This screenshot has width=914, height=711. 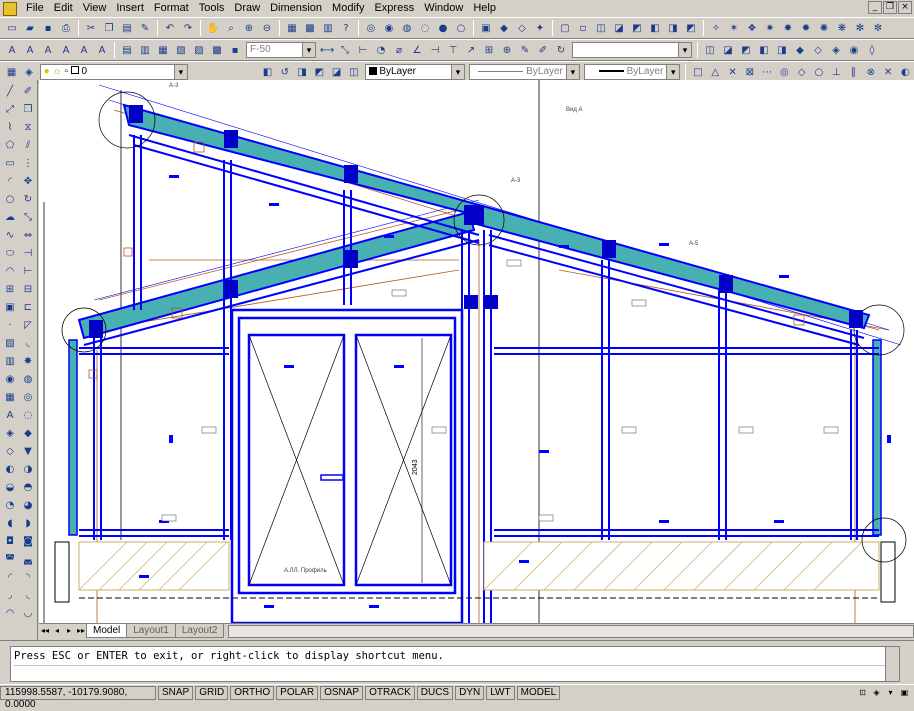 I want to click on xline-icon: ⤢, so click(x=10, y=110).